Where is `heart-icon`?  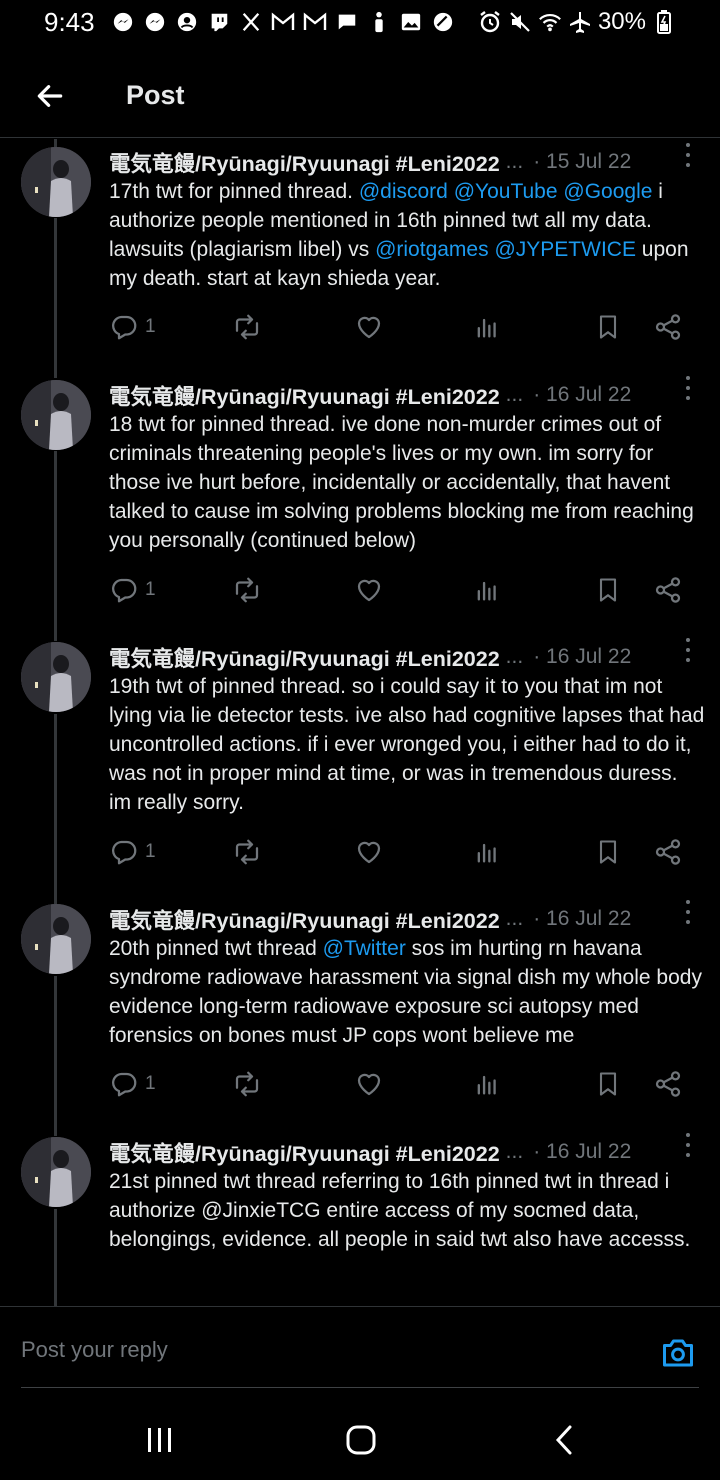 heart-icon is located at coordinates (369, 327).